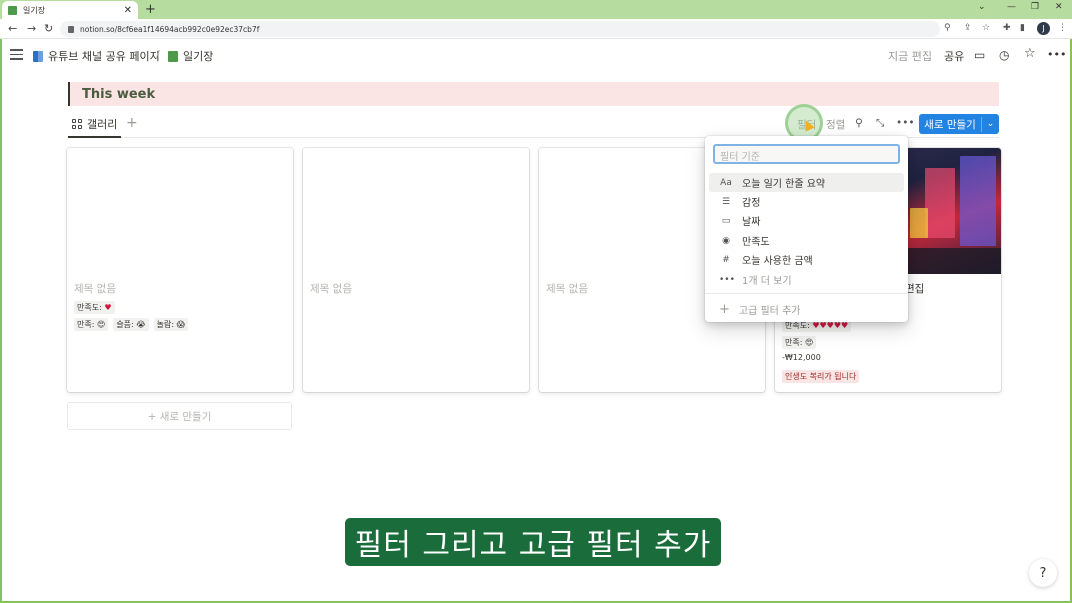  I want to click on gallery-icon, so click(77, 124).